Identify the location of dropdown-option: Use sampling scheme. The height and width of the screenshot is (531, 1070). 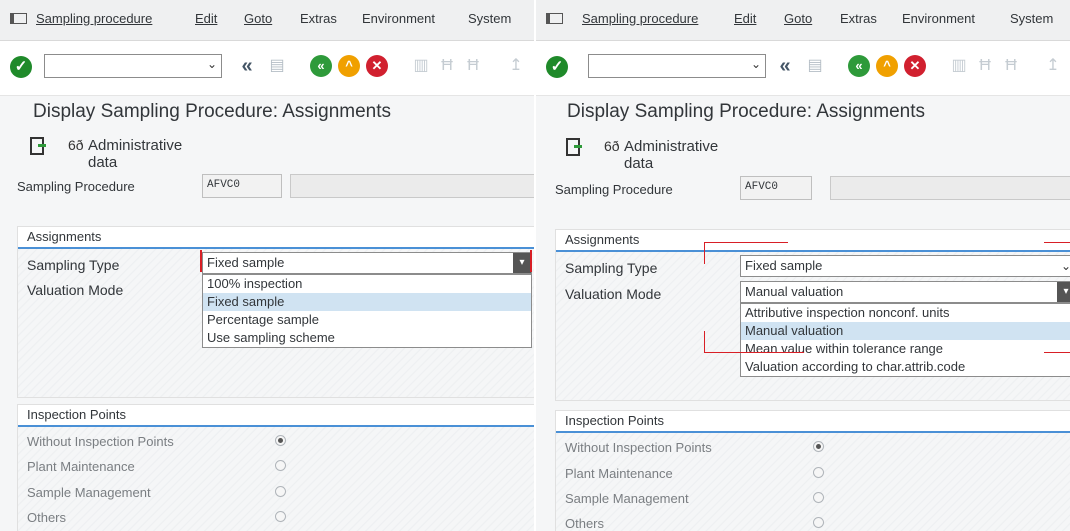
(367, 338).